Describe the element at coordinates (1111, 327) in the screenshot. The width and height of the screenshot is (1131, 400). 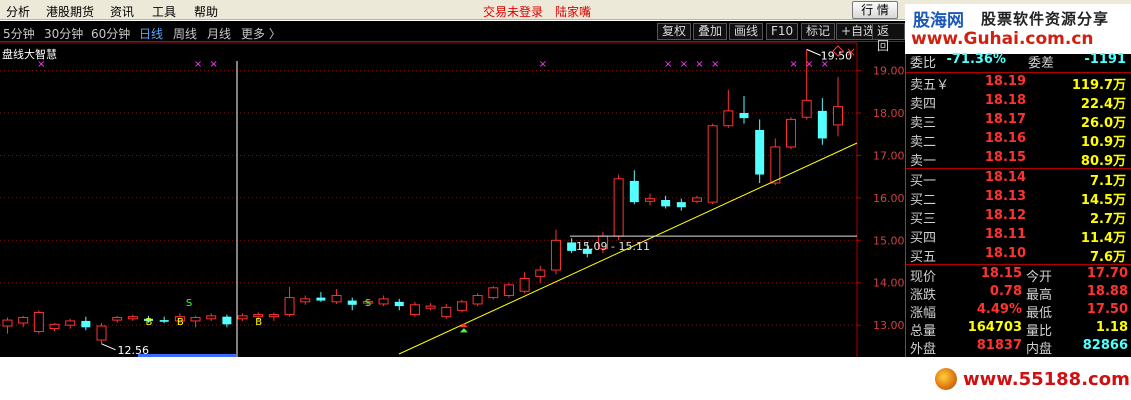
I see `stat-value: 1.18` at that location.